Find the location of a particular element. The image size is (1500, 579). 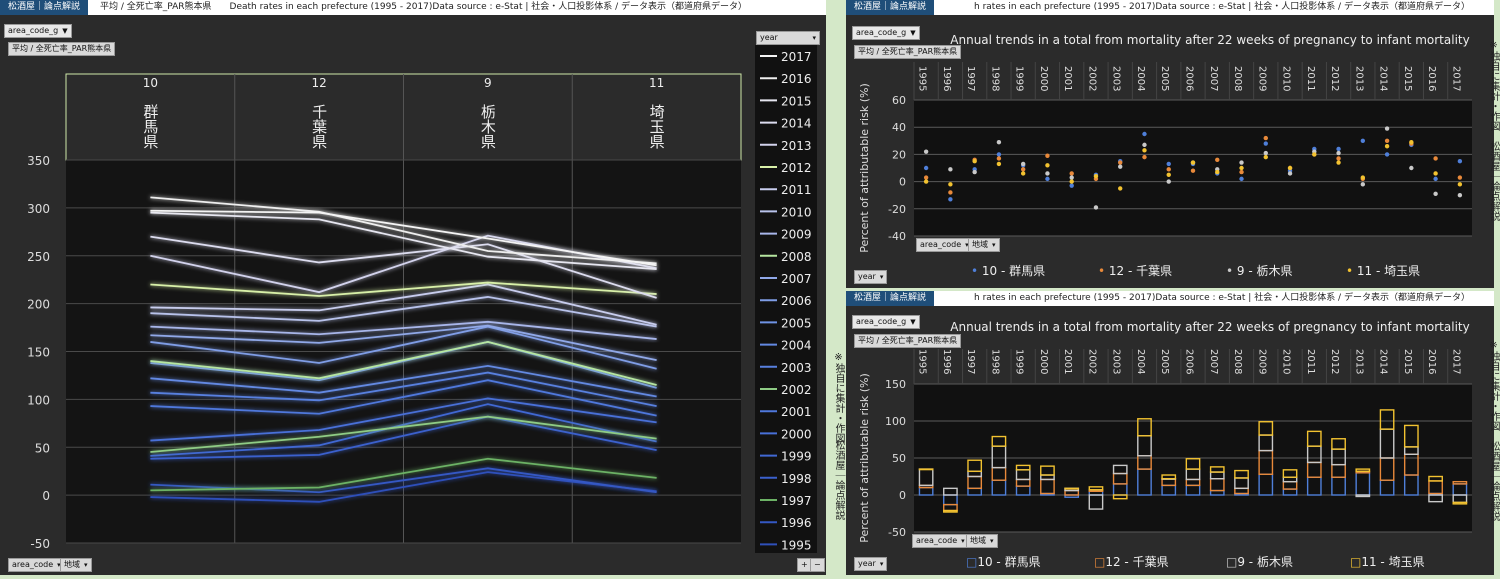

legend-label: 2007 is located at coordinates (796, 279).